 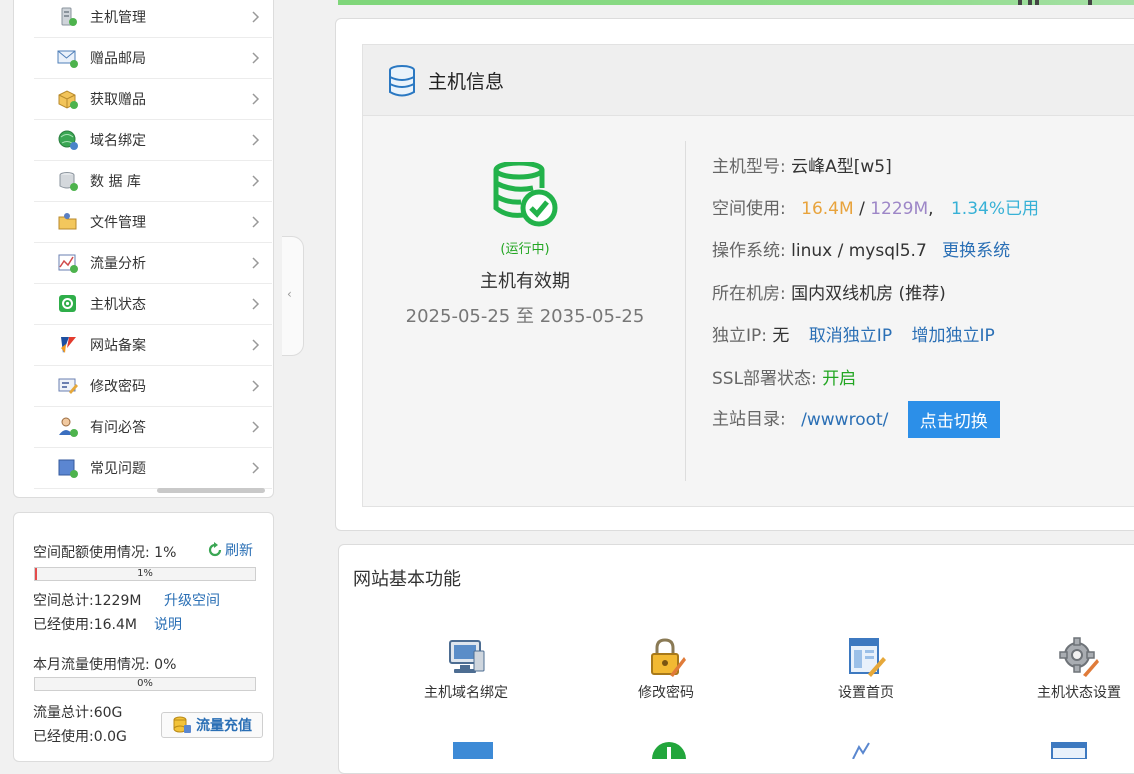 What do you see at coordinates (153, 222) in the screenshot?
I see `sidebar-item-file-management: 文件管理` at bounding box center [153, 222].